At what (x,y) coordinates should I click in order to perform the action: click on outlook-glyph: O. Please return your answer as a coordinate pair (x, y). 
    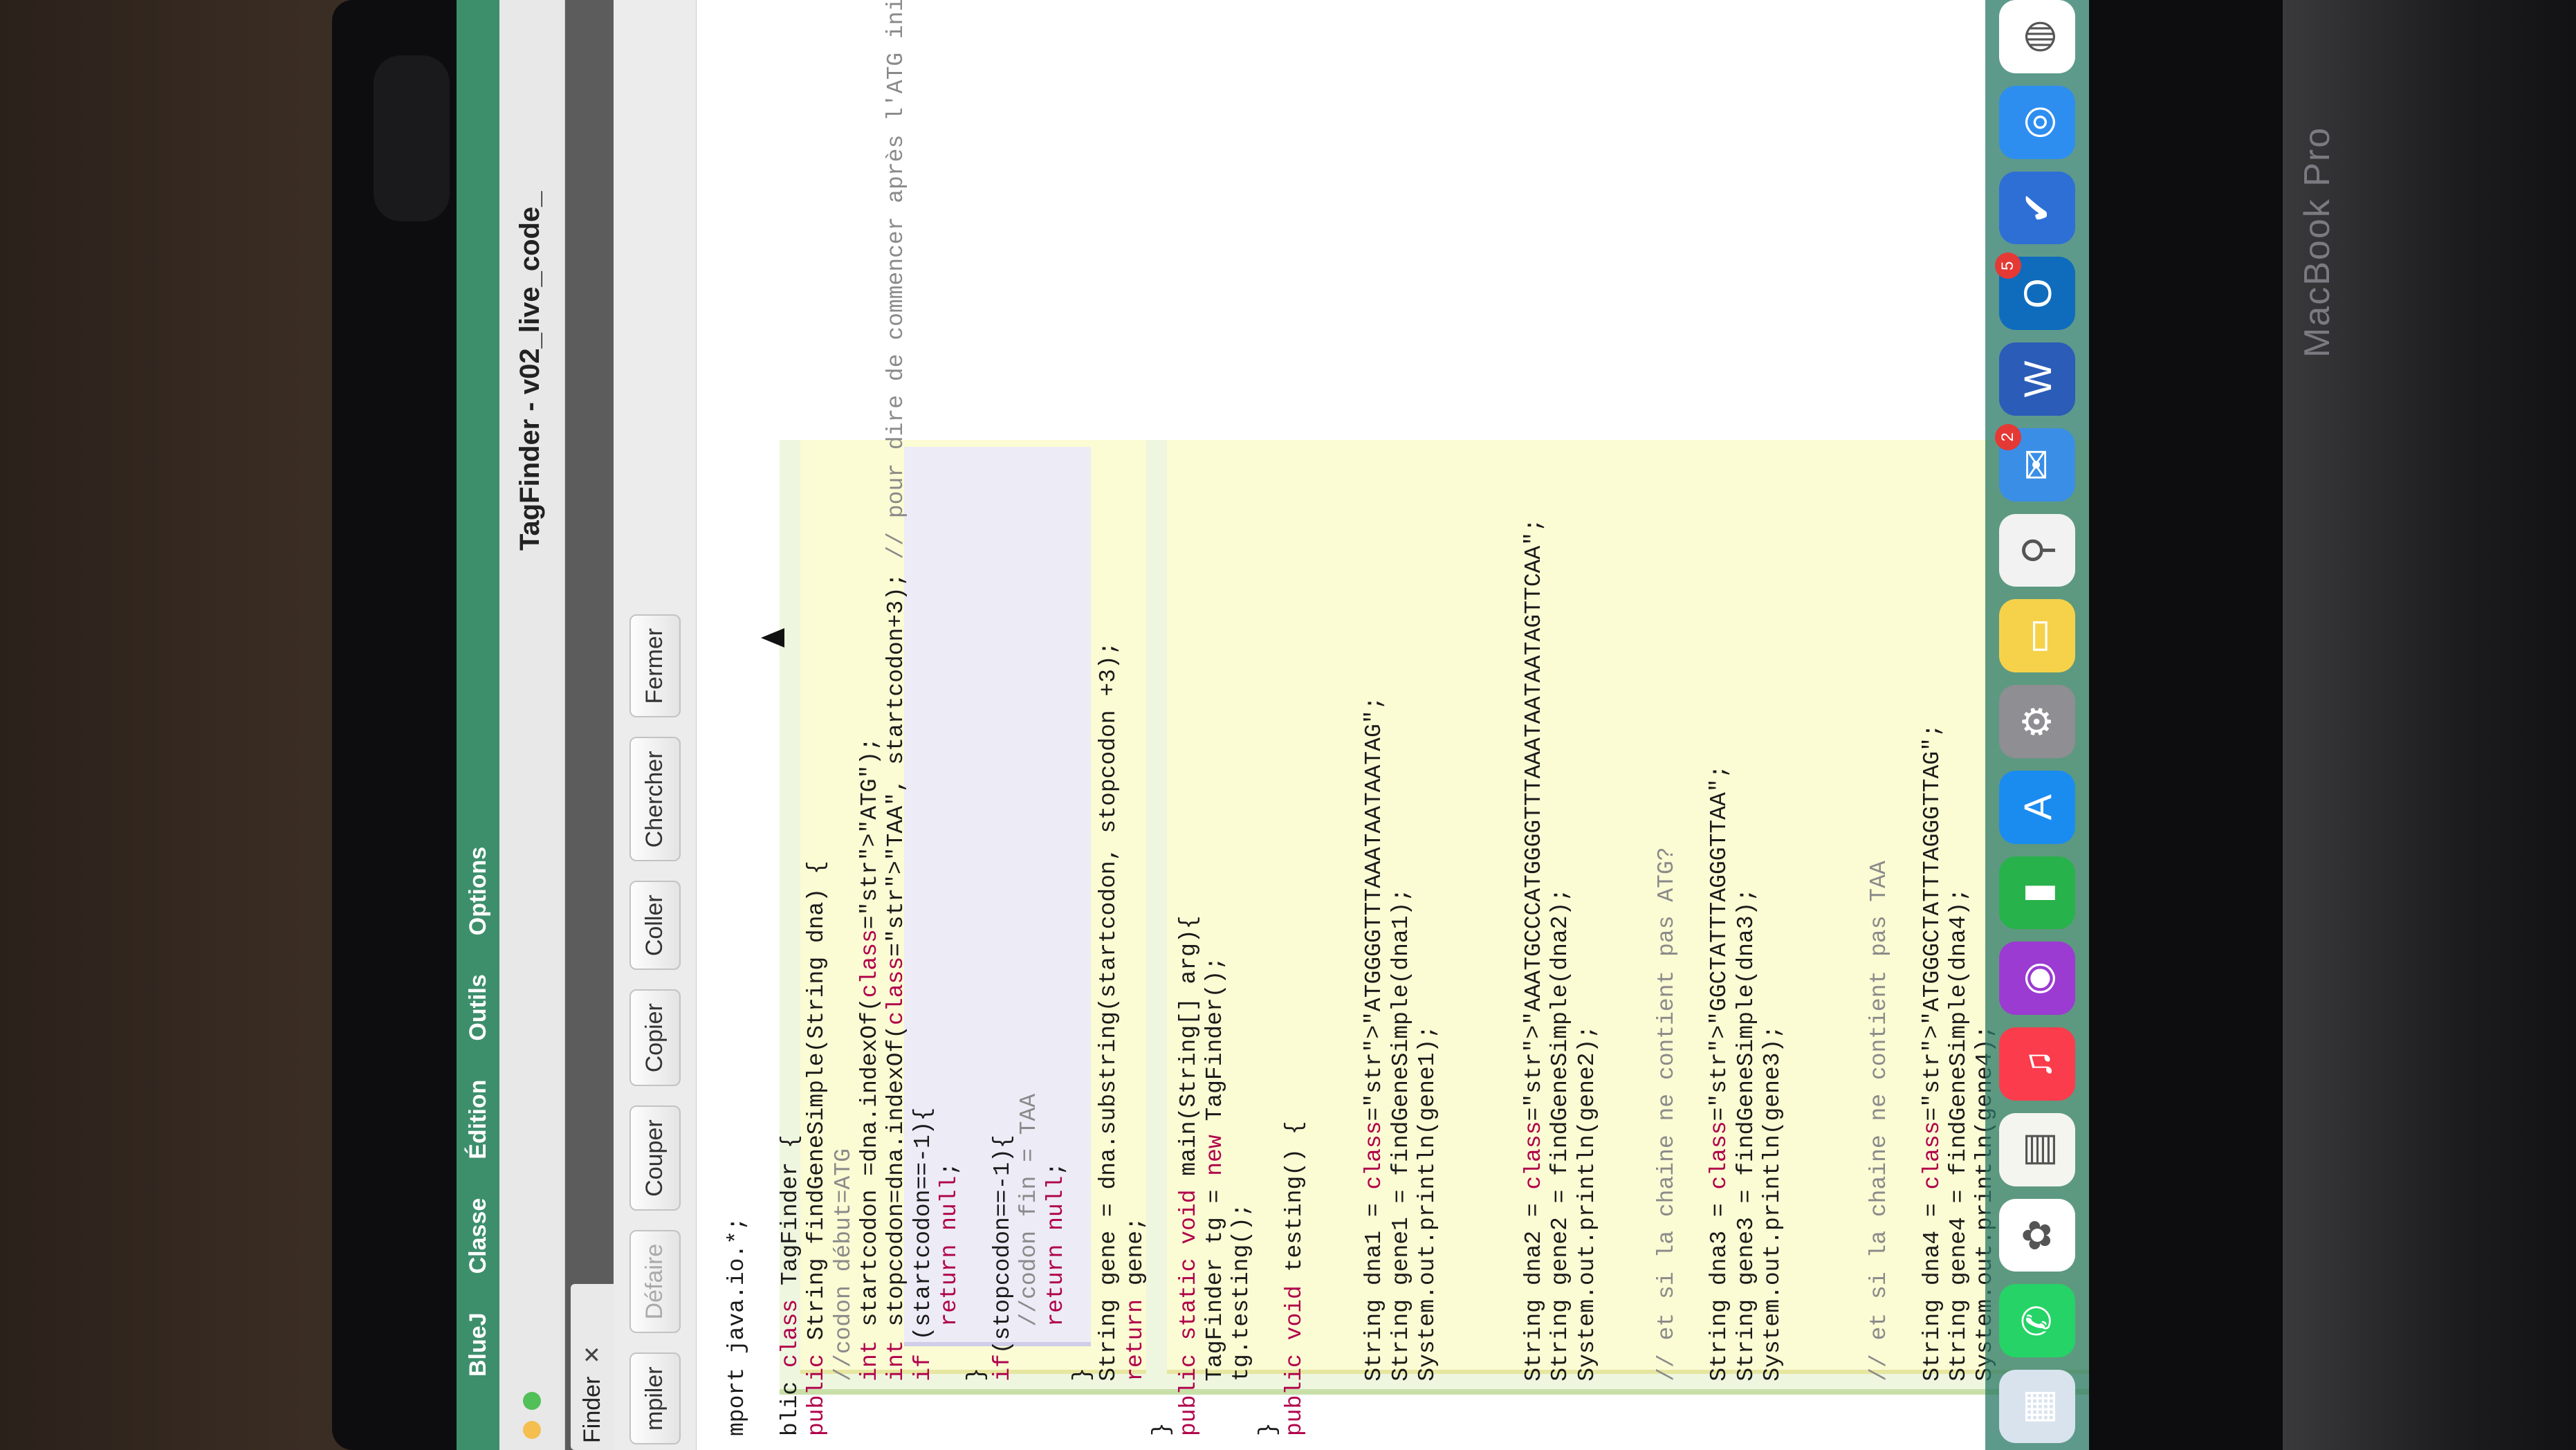
    Looking at the image, I should click on (2037, 293).